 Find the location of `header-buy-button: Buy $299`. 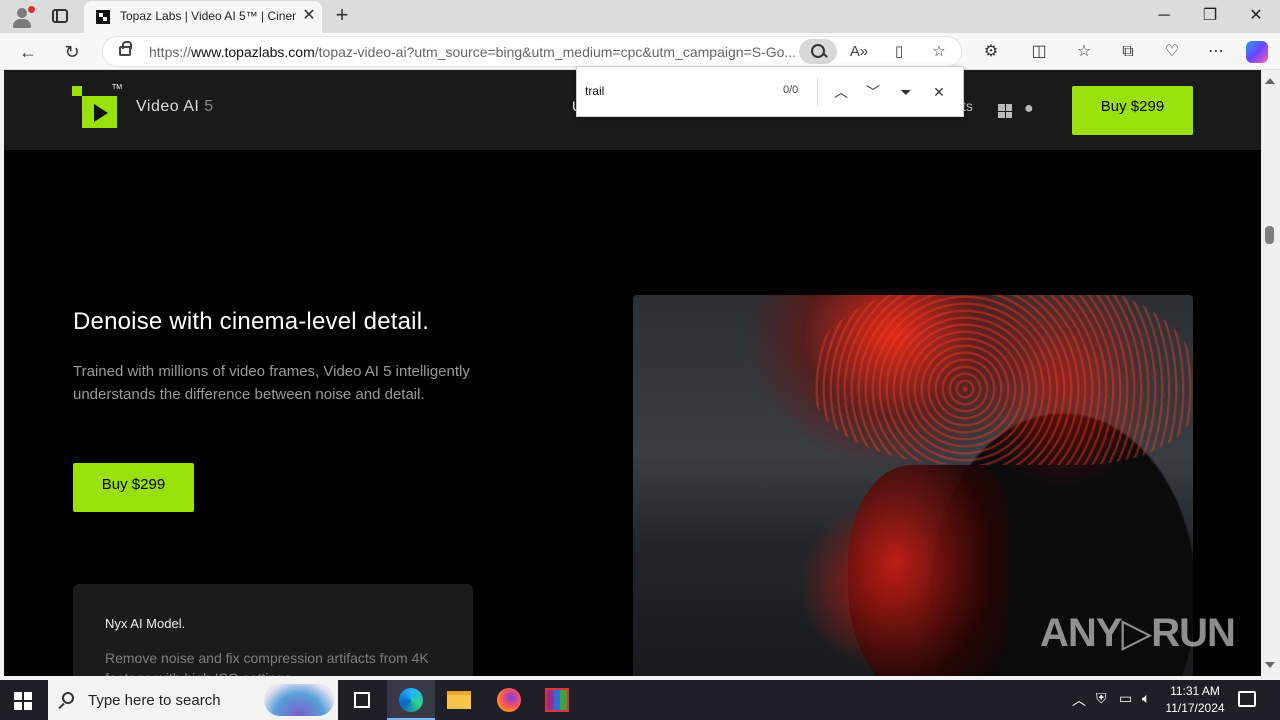

header-buy-button: Buy $299 is located at coordinates (1132, 110).